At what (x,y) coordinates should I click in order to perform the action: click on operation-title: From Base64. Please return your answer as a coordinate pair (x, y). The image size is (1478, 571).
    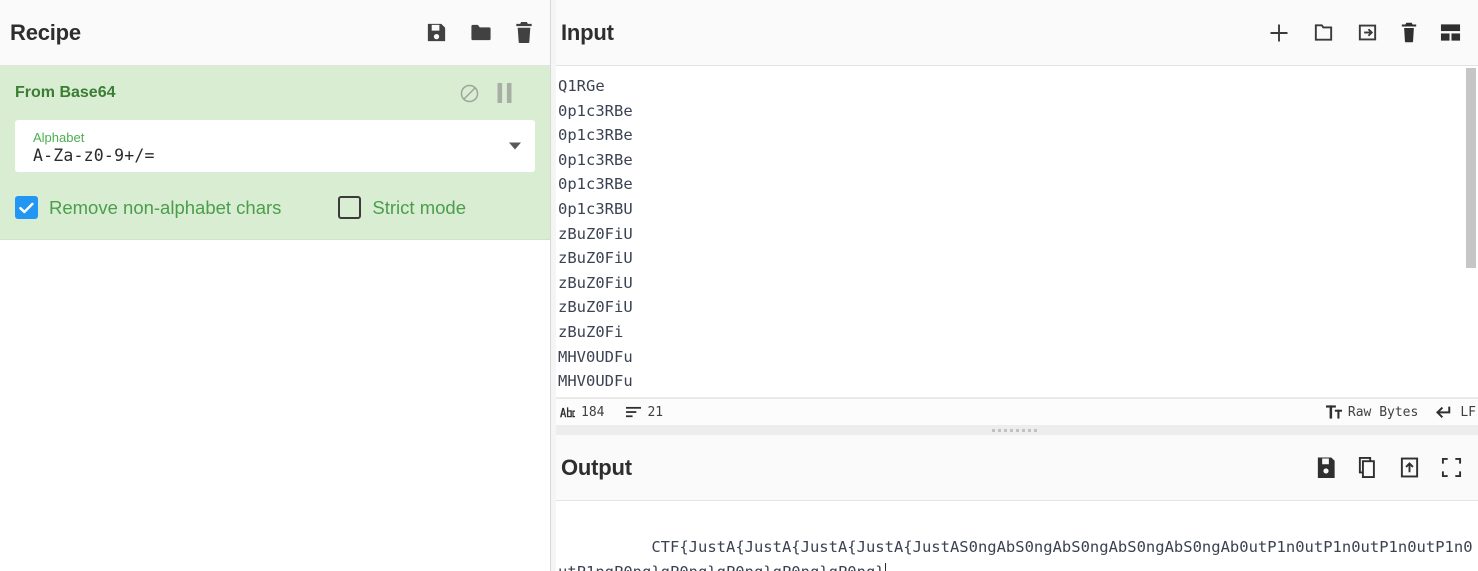
    Looking at the image, I should click on (65, 92).